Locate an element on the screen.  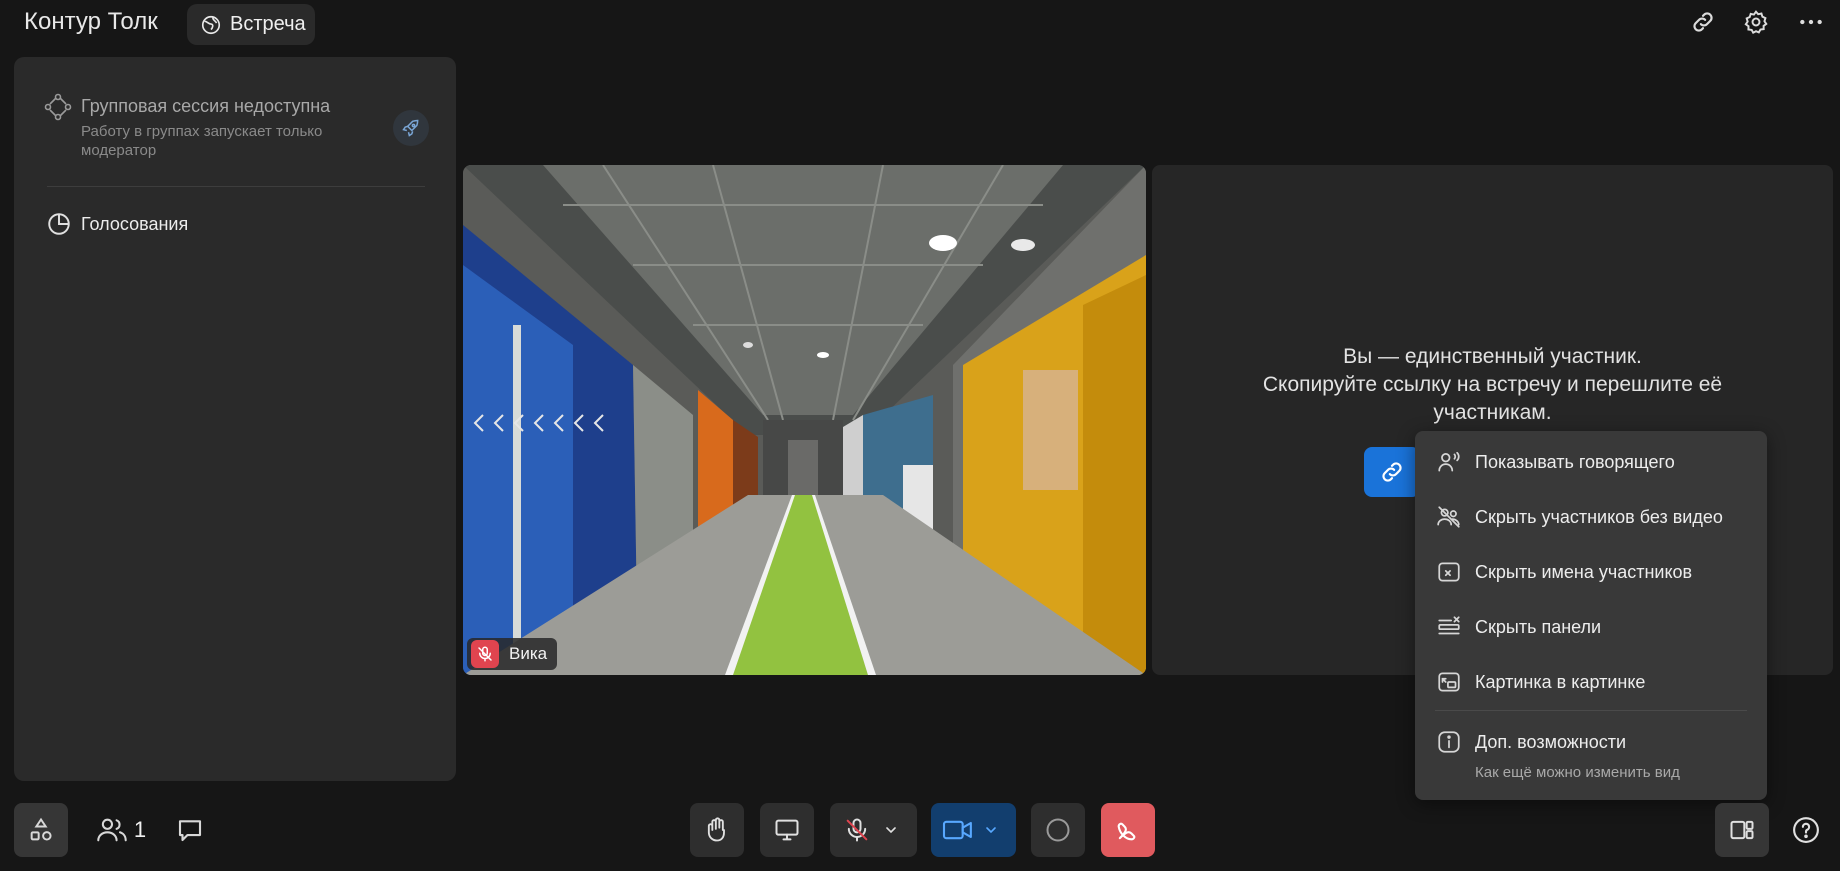
hide-names-icon is located at coordinates (1449, 572).